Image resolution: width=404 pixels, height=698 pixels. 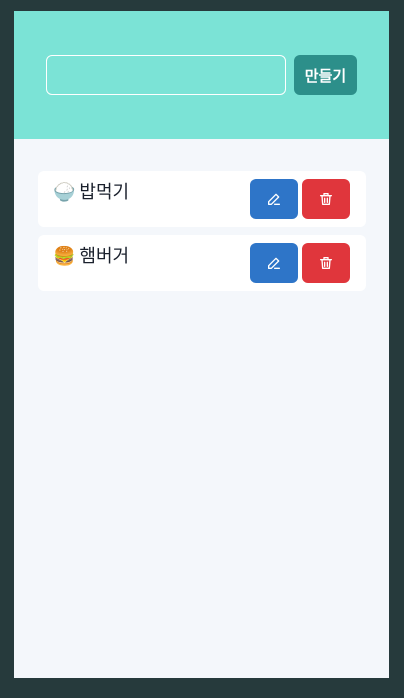 What do you see at coordinates (64, 192) in the screenshot?
I see `rice-emoji: 🍚` at bounding box center [64, 192].